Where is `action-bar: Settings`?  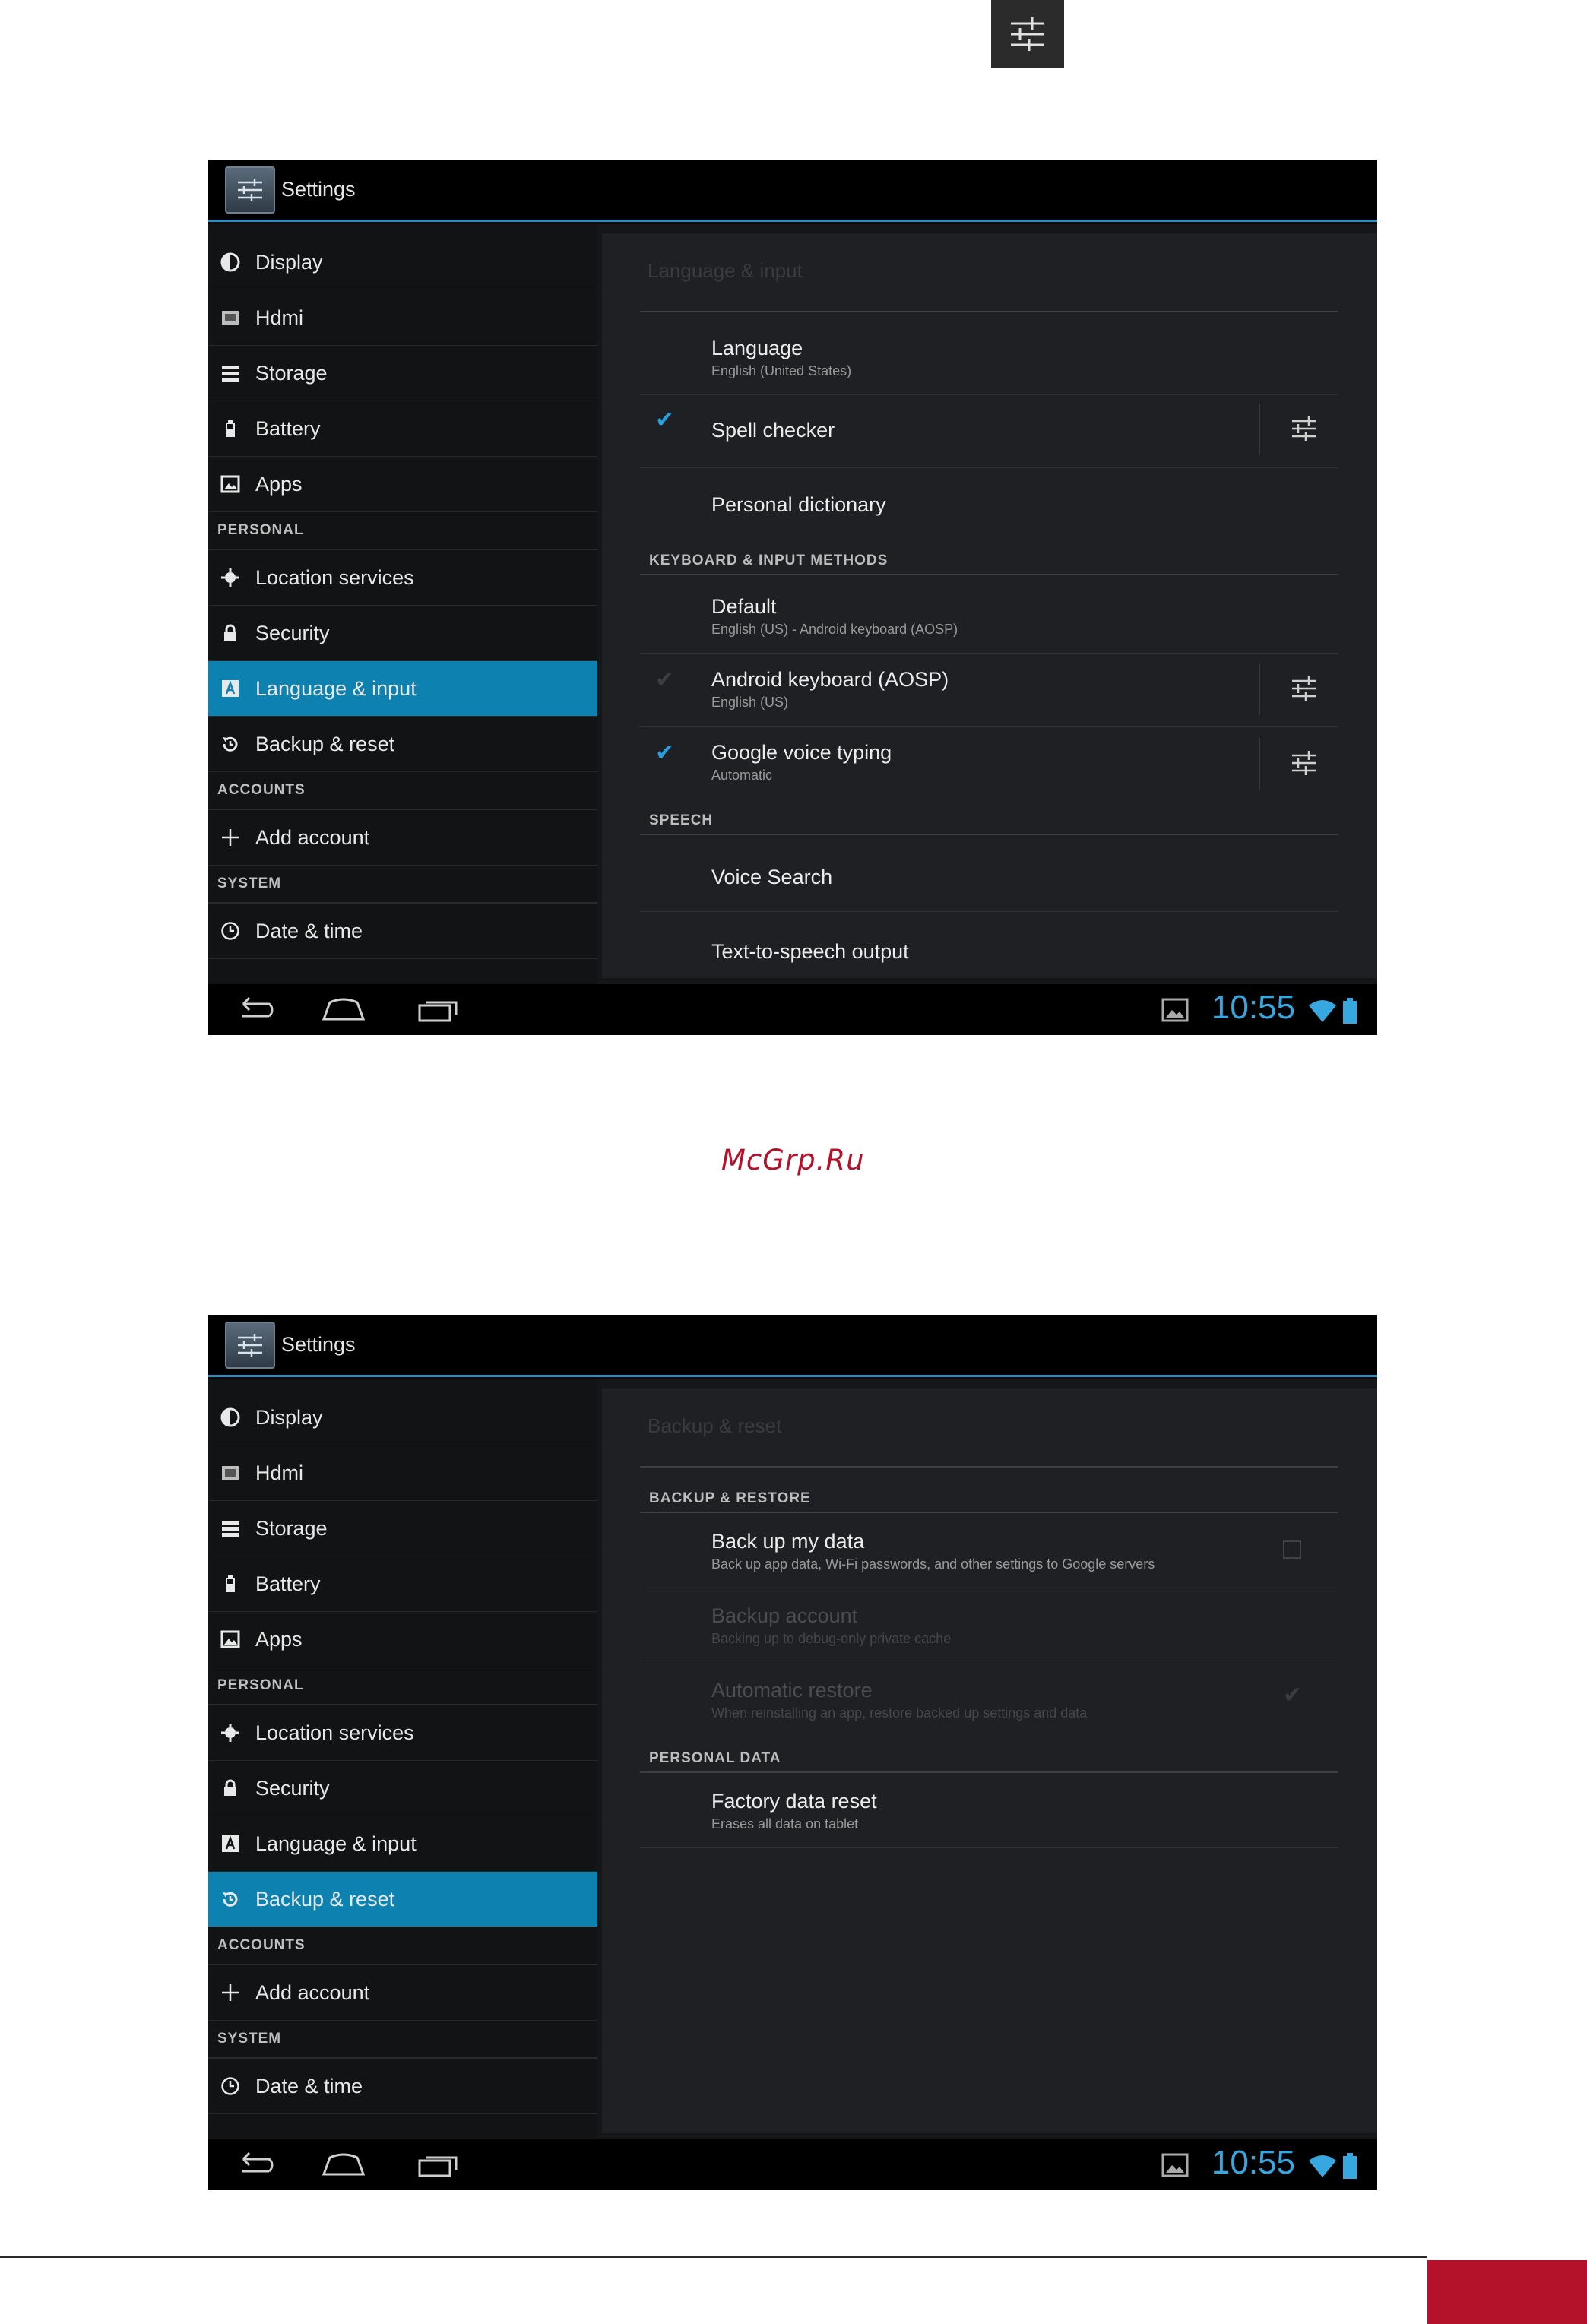 action-bar: Settings is located at coordinates (792, 191).